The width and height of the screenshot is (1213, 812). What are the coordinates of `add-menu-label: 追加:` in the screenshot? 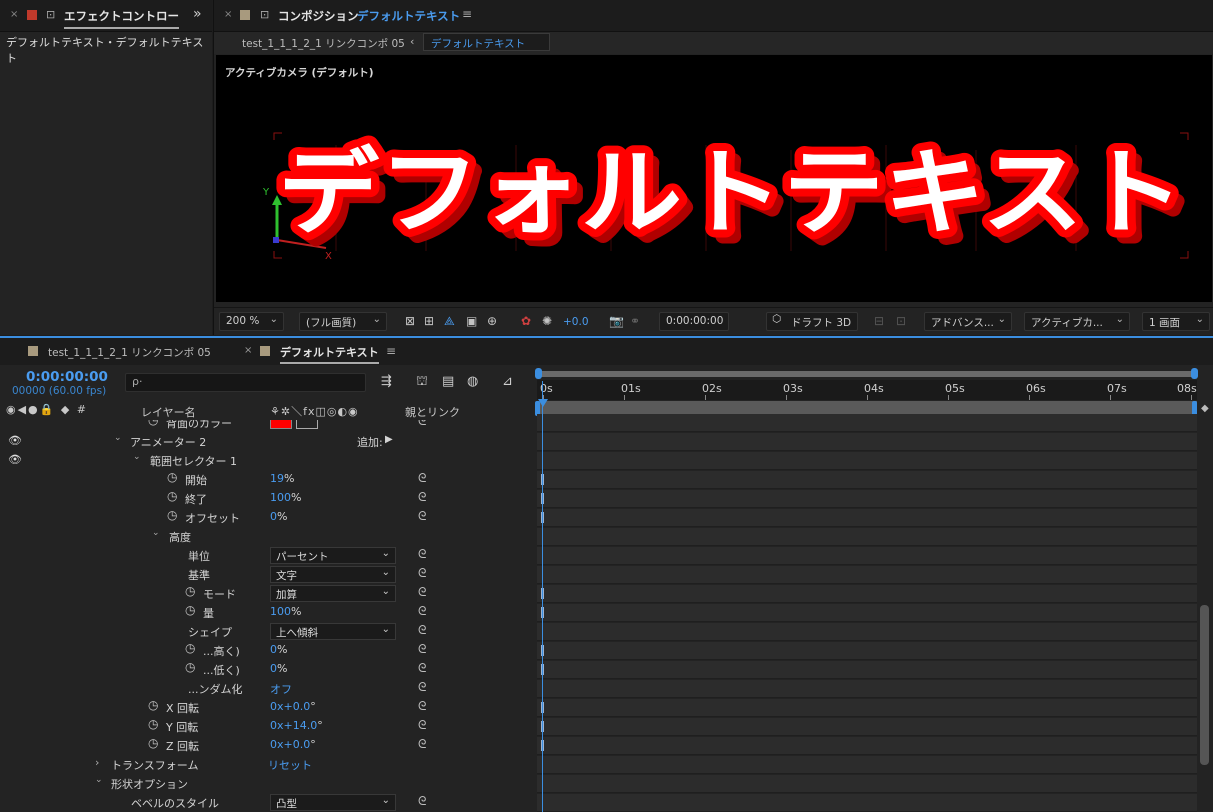 It's located at (370, 442).